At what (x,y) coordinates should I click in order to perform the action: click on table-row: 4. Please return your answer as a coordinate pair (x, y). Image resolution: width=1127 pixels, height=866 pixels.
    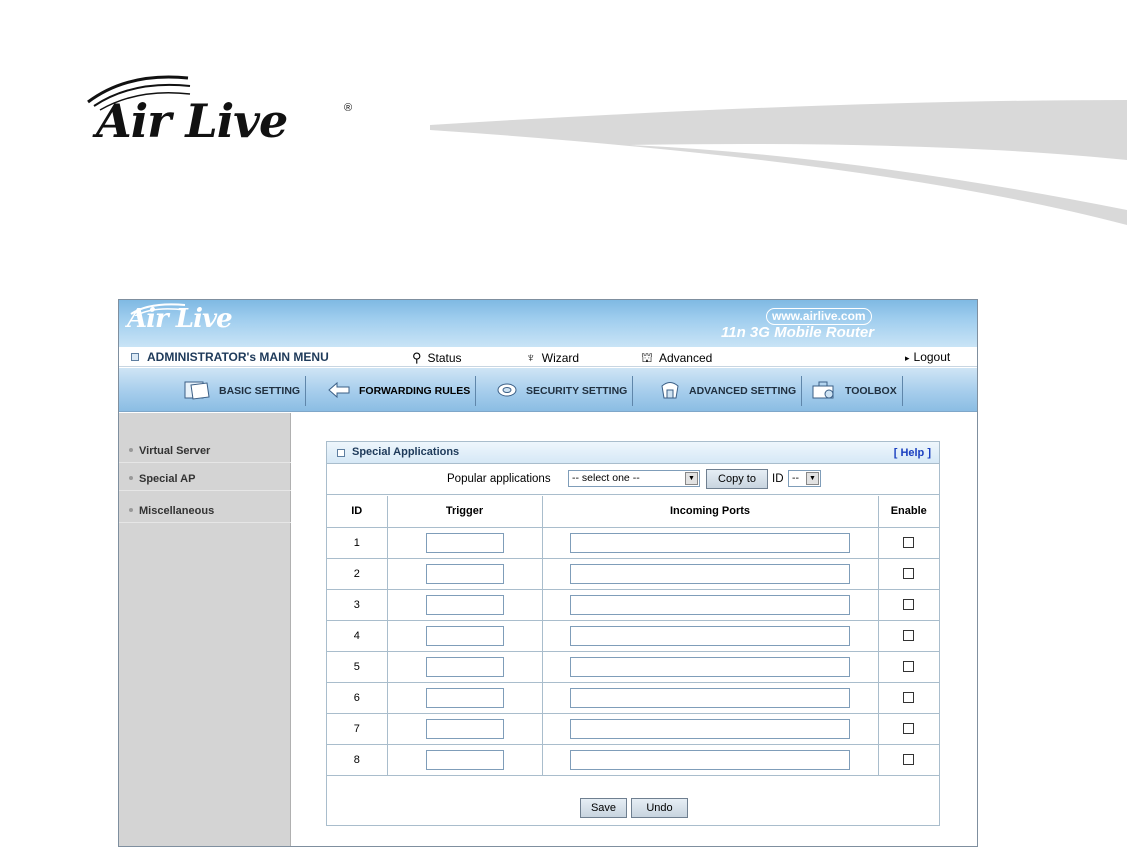
    Looking at the image, I should click on (633, 636).